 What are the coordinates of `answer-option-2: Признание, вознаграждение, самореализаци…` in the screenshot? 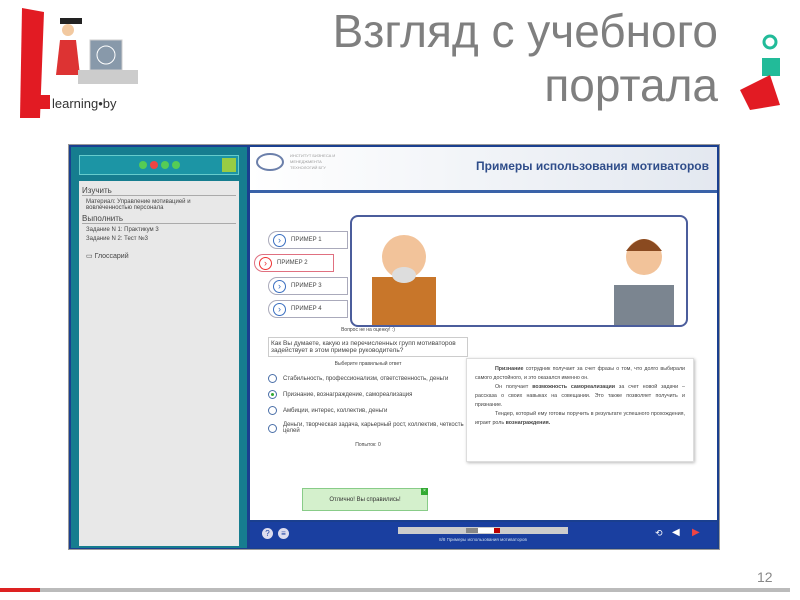 It's located at (368, 394).